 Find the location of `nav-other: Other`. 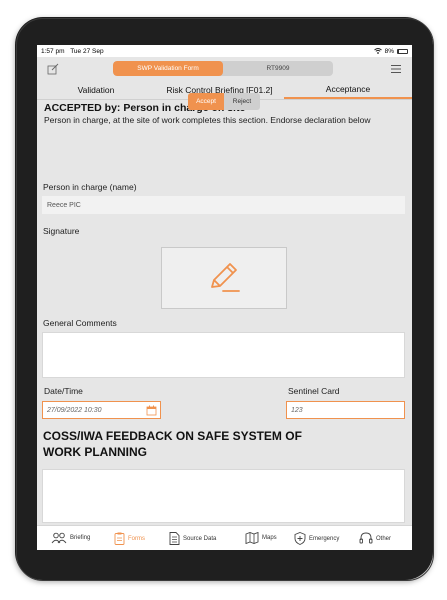

nav-other: Other is located at coordinates (375, 538).